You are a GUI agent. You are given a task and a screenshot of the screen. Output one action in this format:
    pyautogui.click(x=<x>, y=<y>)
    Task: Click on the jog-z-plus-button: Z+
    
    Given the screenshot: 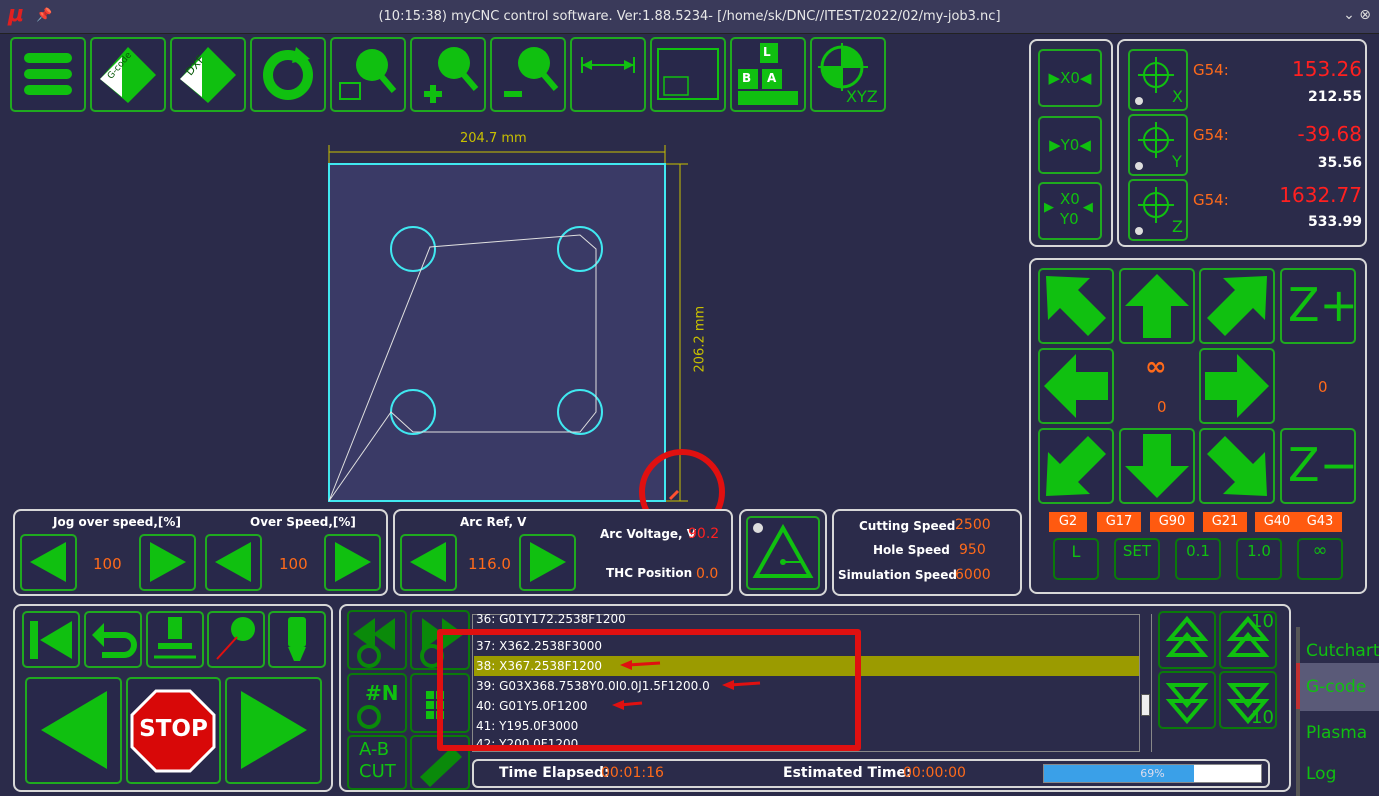 What is the action you would take?
    pyautogui.click(x=1319, y=306)
    